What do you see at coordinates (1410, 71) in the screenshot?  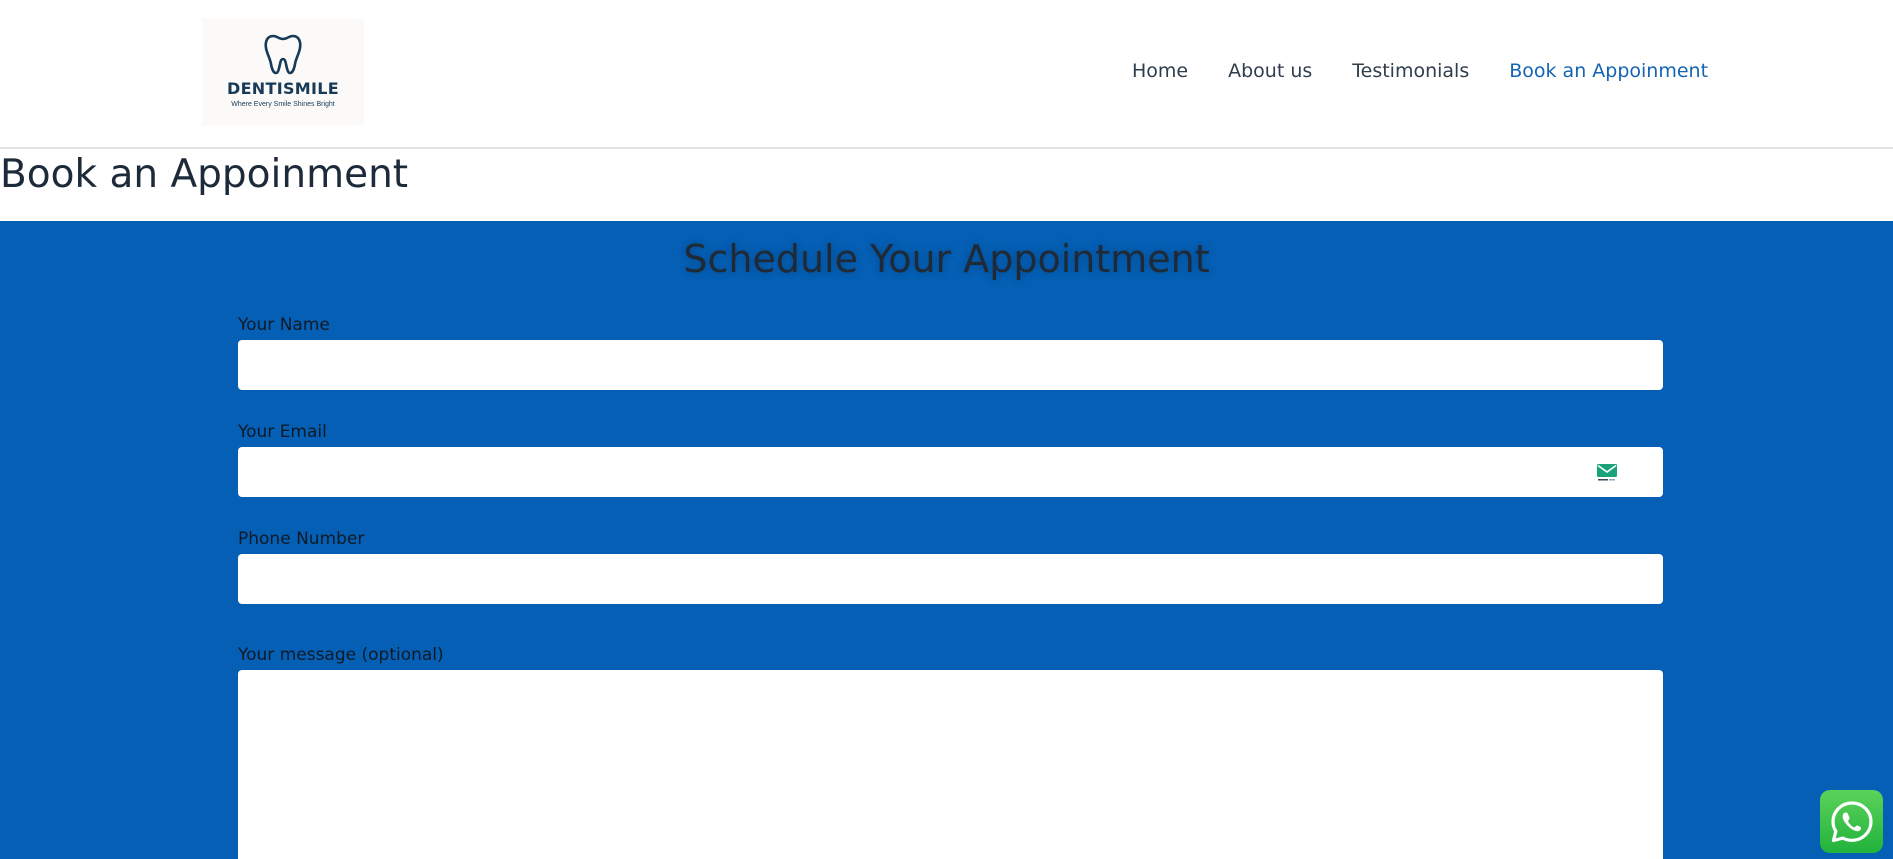 I see `nav-testimonials: Testimonials` at bounding box center [1410, 71].